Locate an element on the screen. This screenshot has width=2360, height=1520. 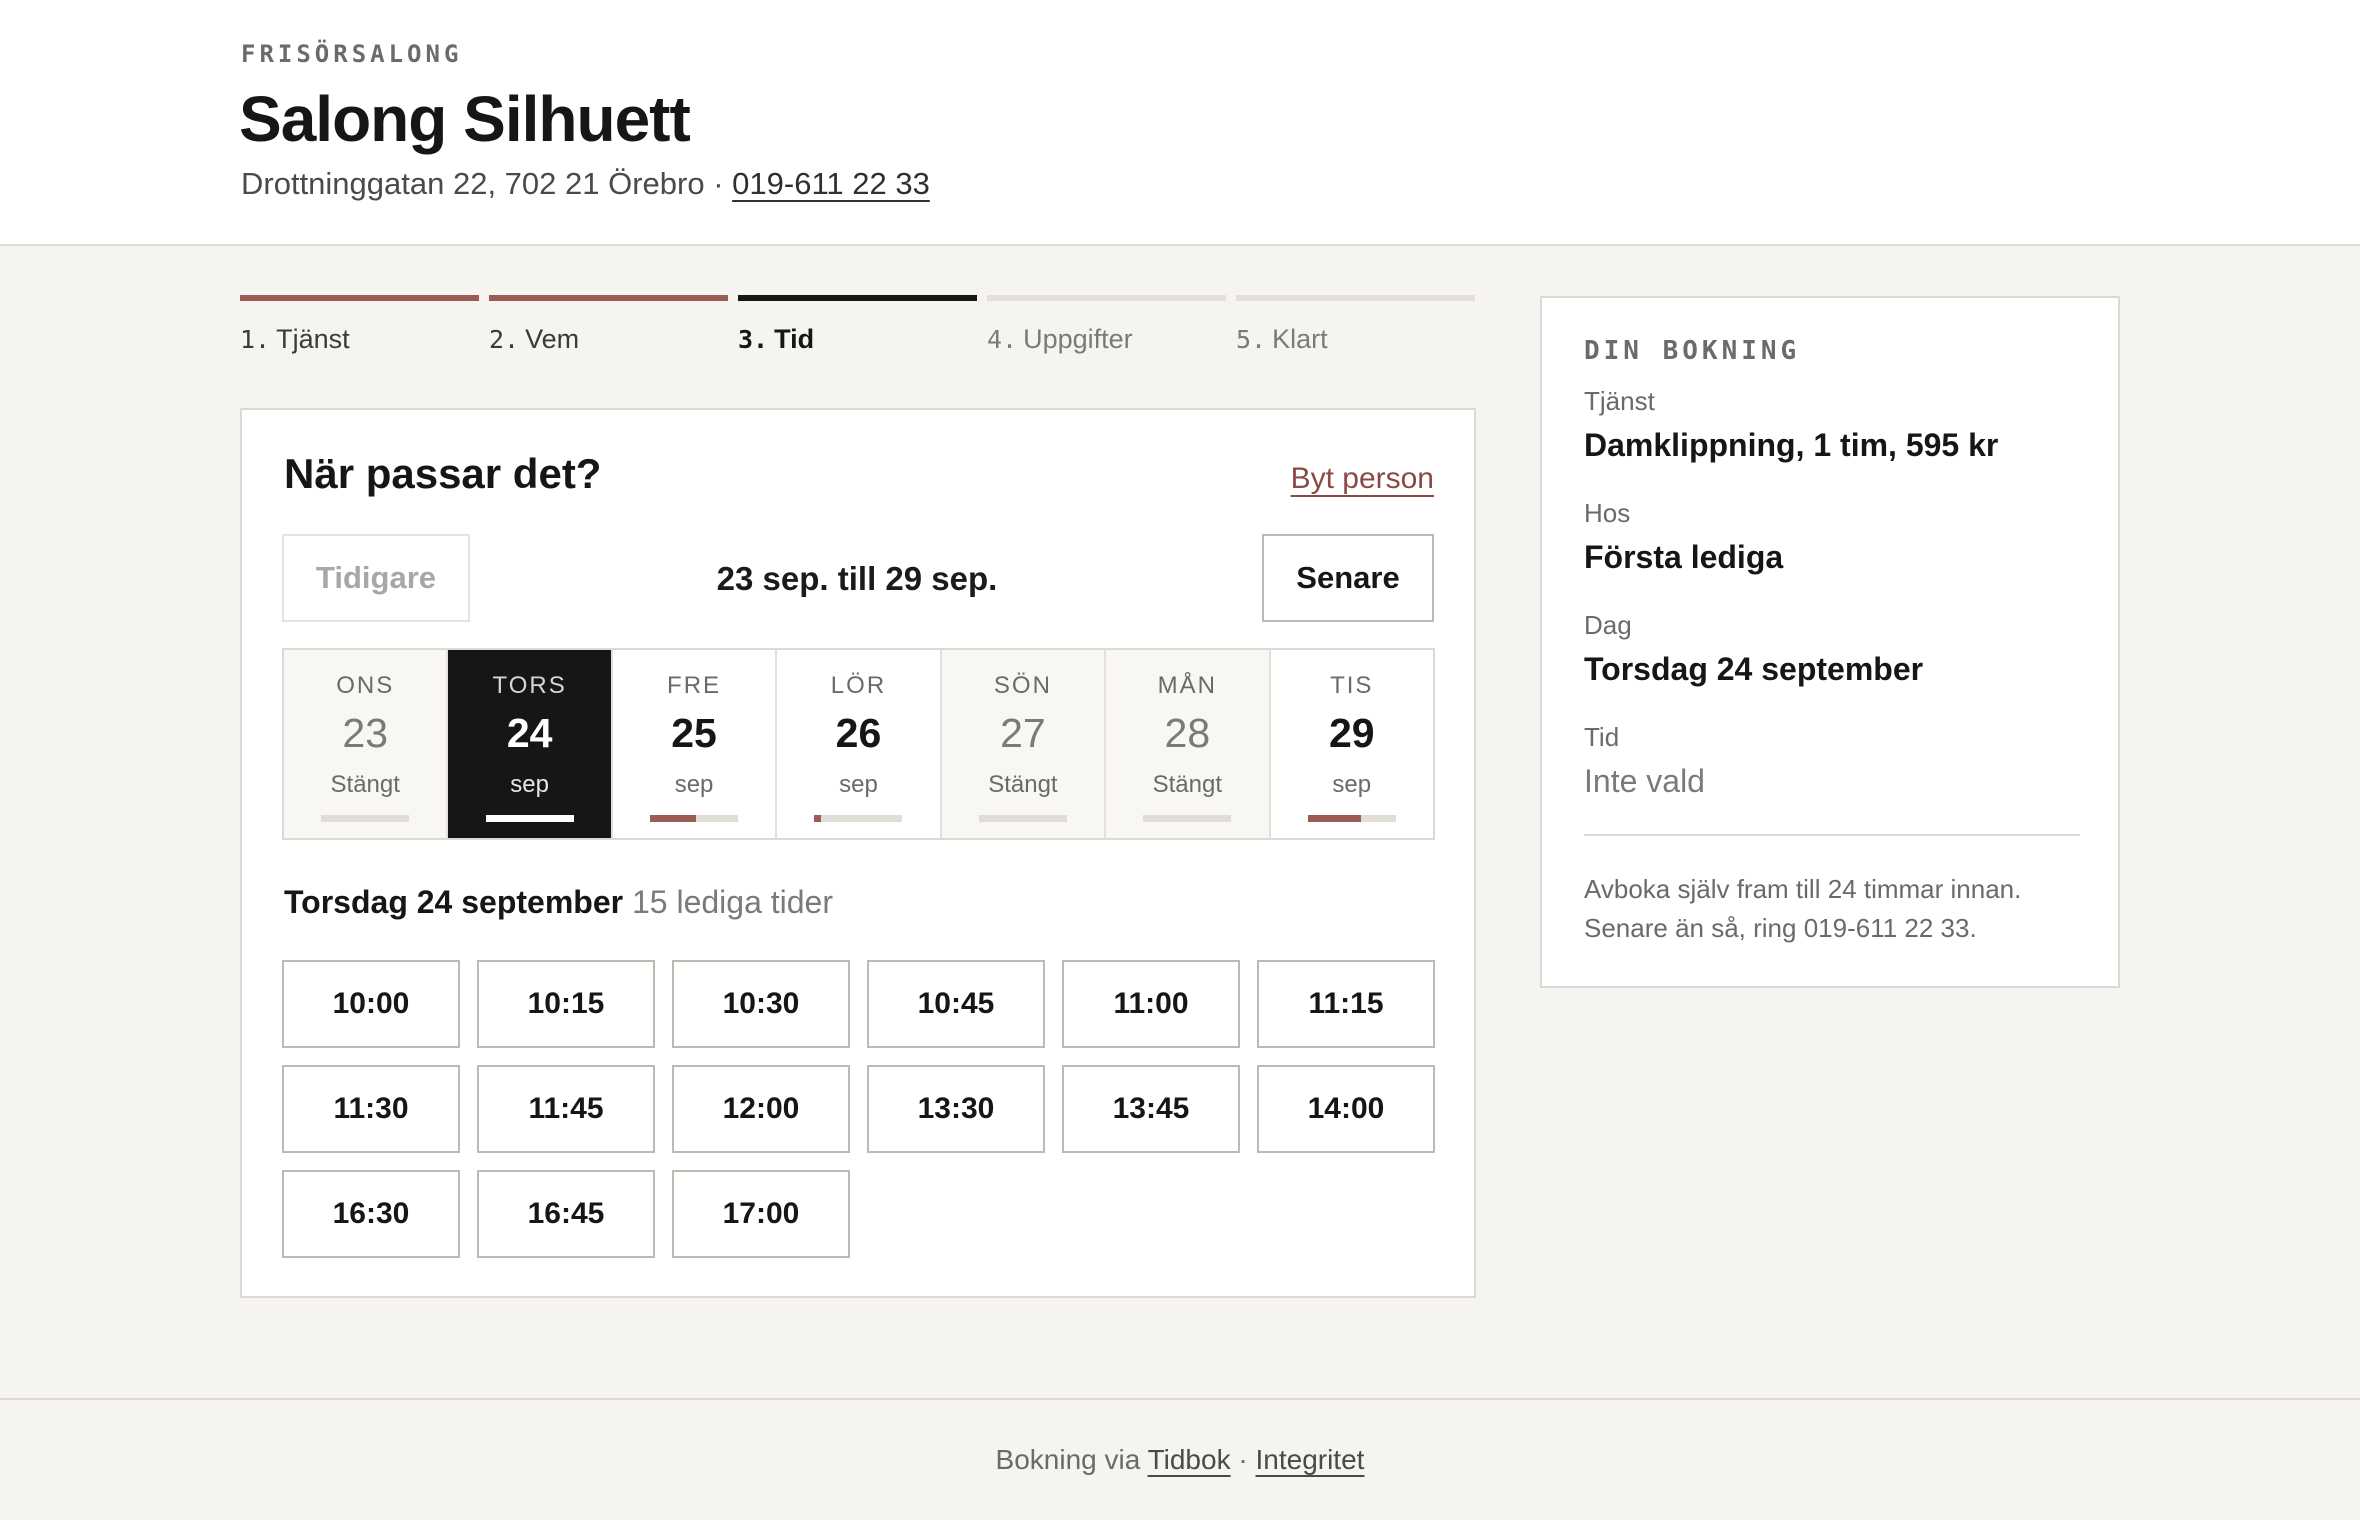
step-2: 2. Vem is located at coordinates (608, 325).